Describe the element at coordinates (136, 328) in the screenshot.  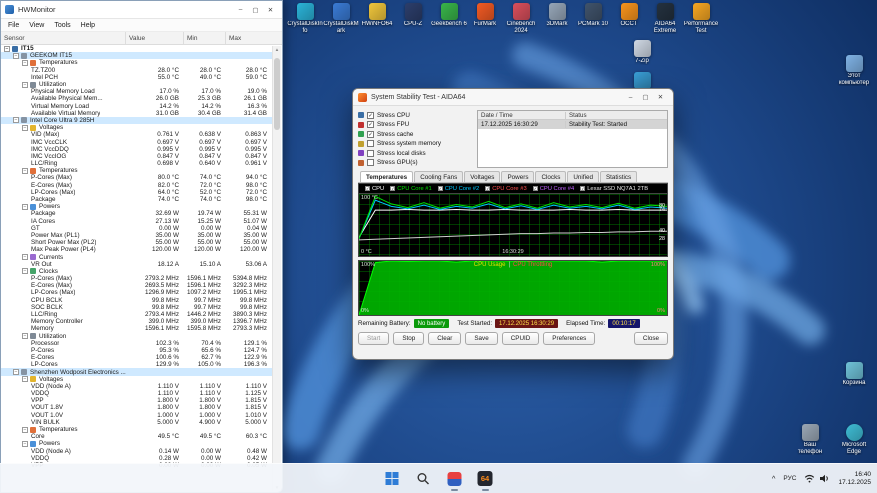
I see `sensor-row: Memory 1596.1 MHz 1595.8 MHz 2793.3 MHz` at that location.